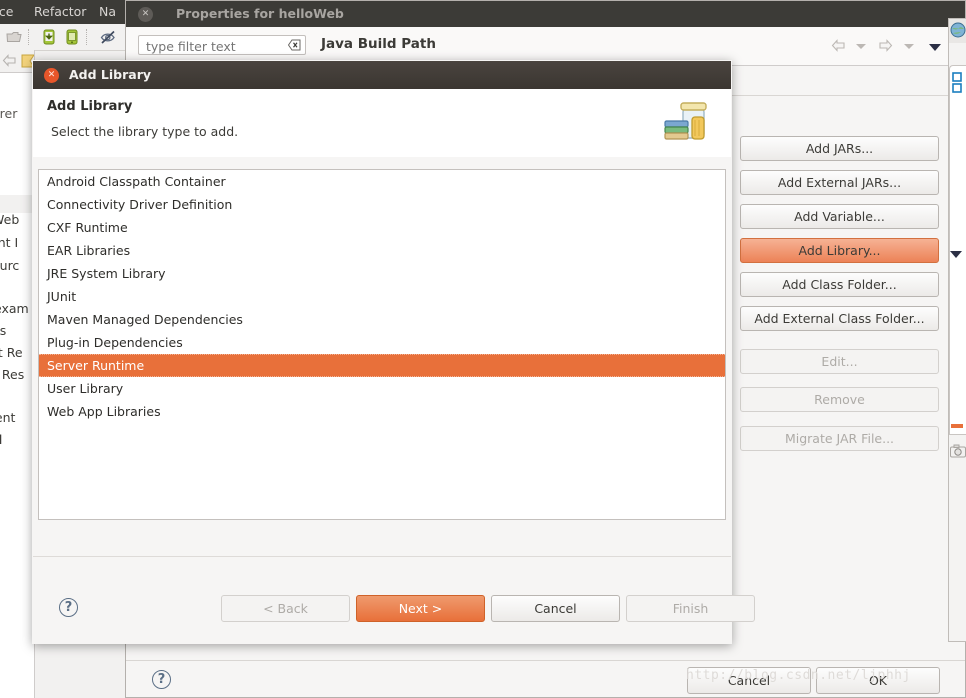  Describe the element at coordinates (958, 452) in the screenshot. I see `camera-icon` at that location.